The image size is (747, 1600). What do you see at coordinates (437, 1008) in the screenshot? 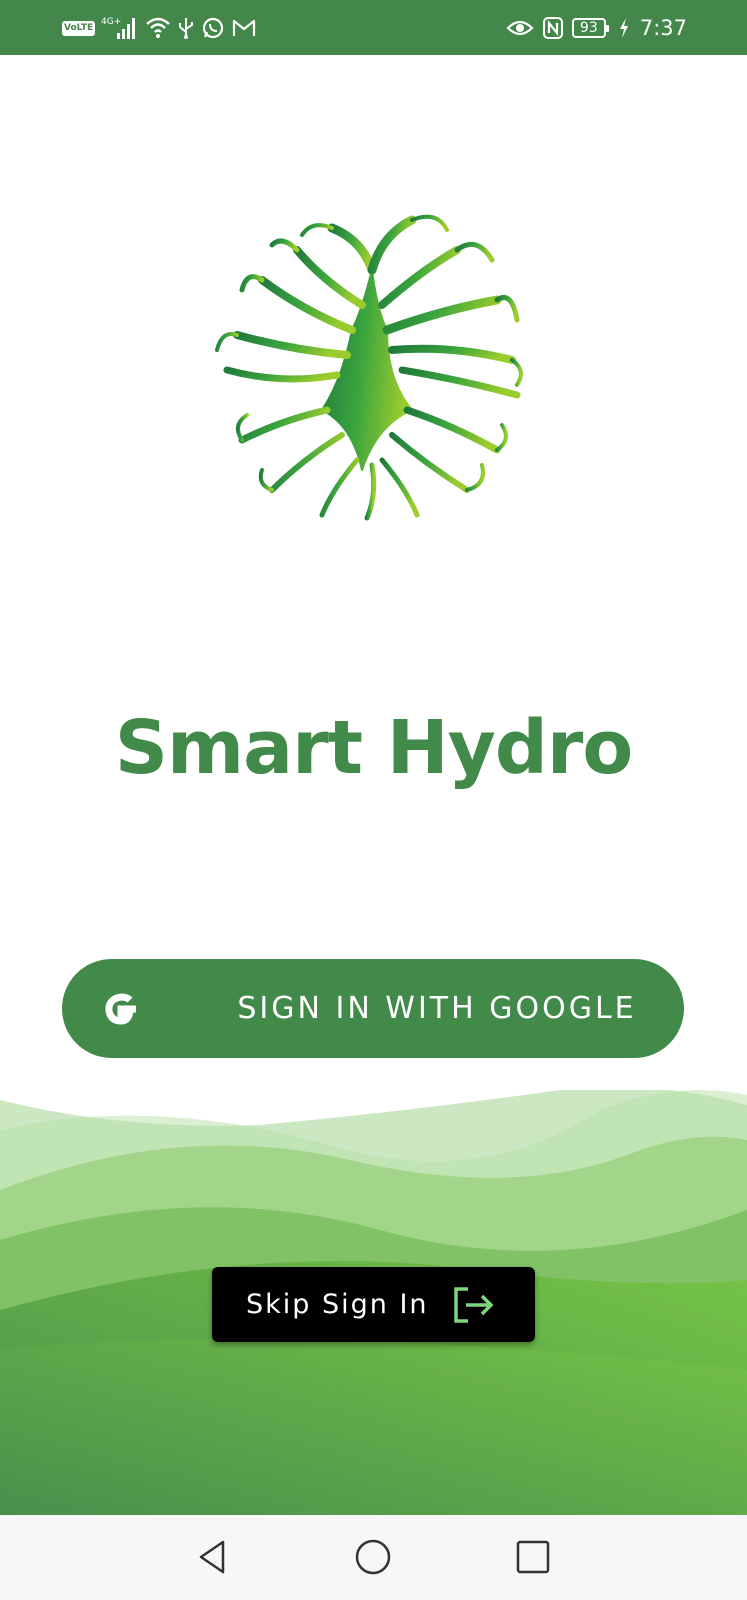
I see `google-button-label: SIGN IN WITH GOOGLE` at bounding box center [437, 1008].